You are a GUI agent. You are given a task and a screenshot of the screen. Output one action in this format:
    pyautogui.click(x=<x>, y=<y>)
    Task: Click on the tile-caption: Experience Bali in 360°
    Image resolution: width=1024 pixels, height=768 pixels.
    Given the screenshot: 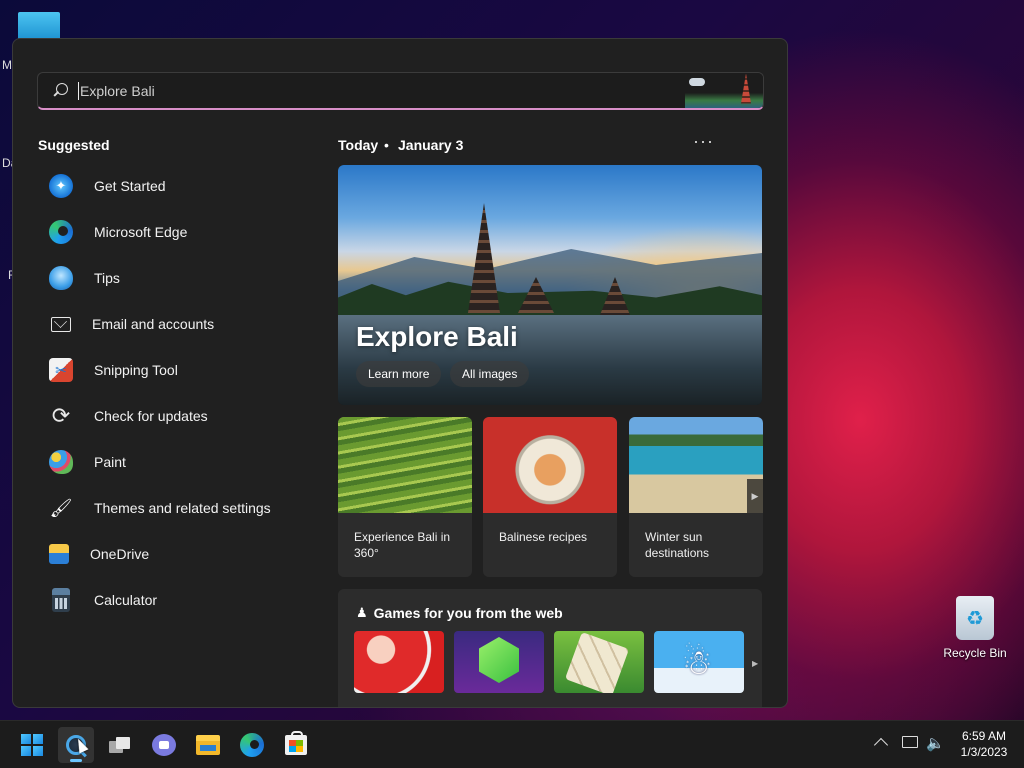 What is the action you would take?
    pyautogui.click(x=402, y=545)
    